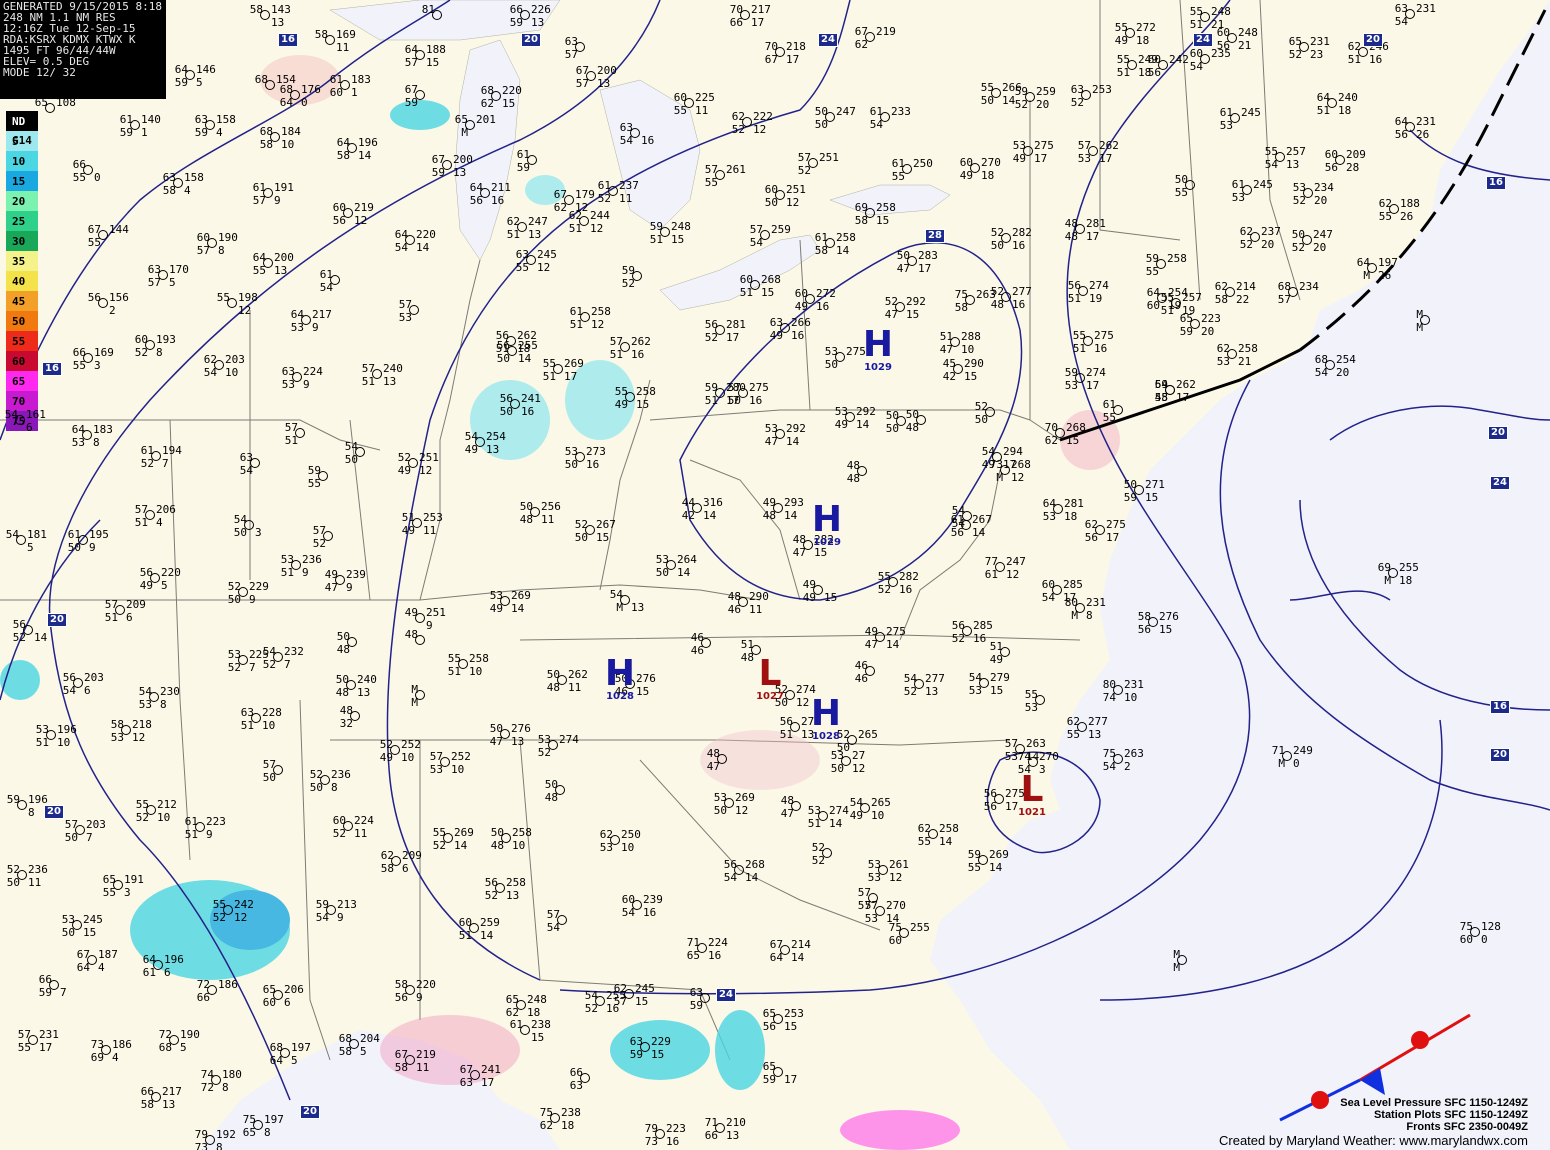 This screenshot has height=1150, width=1550. Describe the element at coordinates (971, 336) in the screenshot. I see `station-pressure: 288` at that location.